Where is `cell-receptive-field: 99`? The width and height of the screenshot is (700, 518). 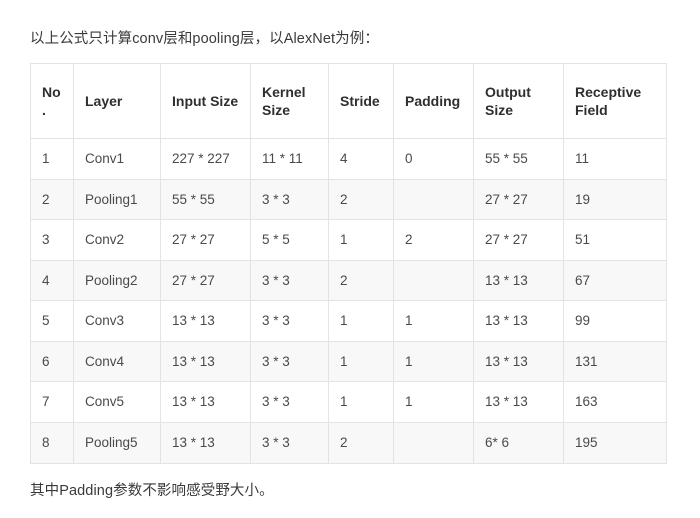 cell-receptive-field: 99 is located at coordinates (615, 321).